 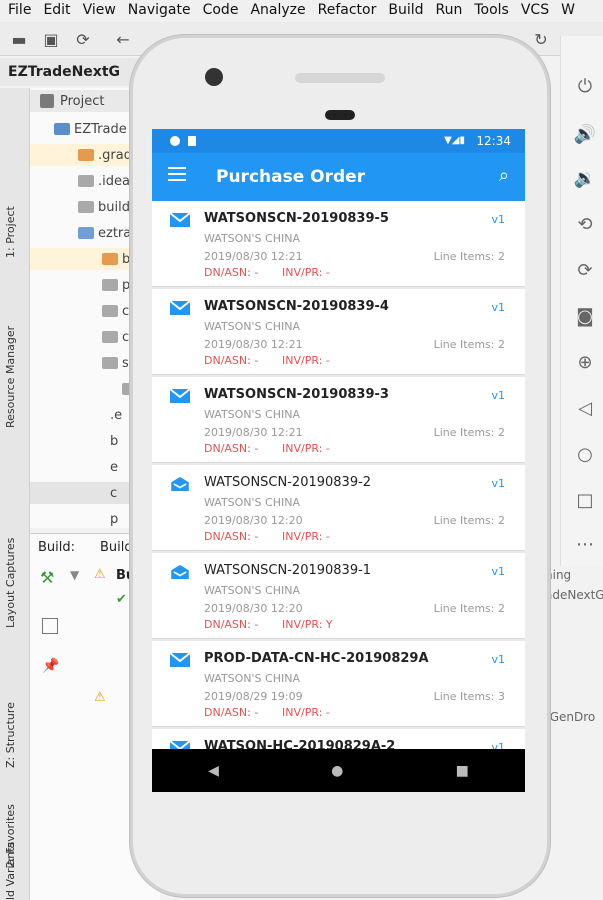 I want to click on status-time: 12:34, so click(x=493, y=141).